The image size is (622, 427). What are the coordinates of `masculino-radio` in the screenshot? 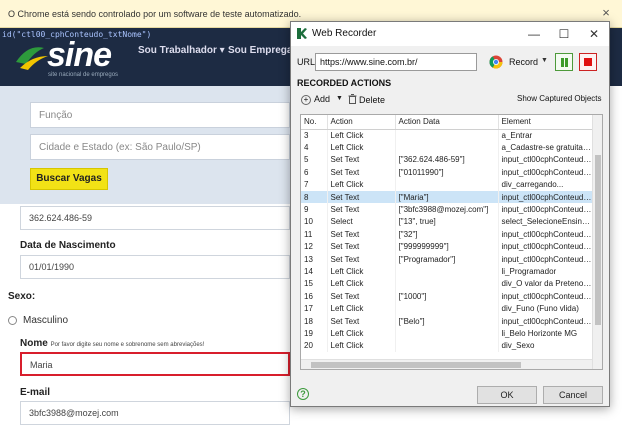 It's located at (12, 320).